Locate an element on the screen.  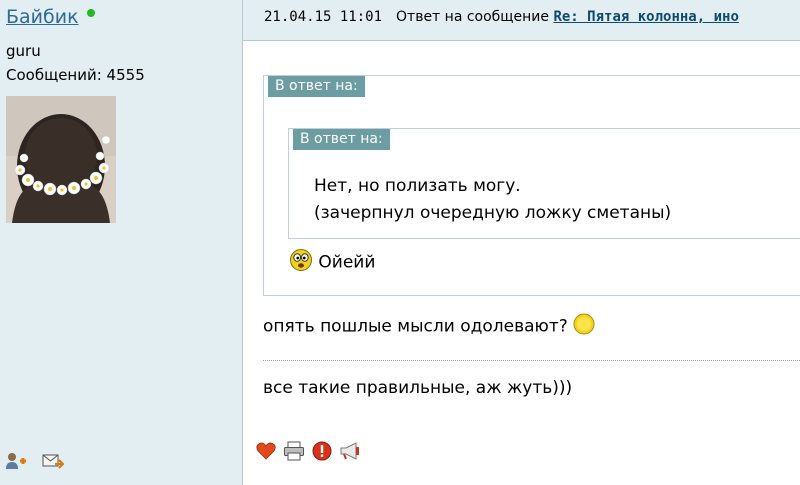
quote-outer-label: В ответ на: is located at coordinates (316, 86).